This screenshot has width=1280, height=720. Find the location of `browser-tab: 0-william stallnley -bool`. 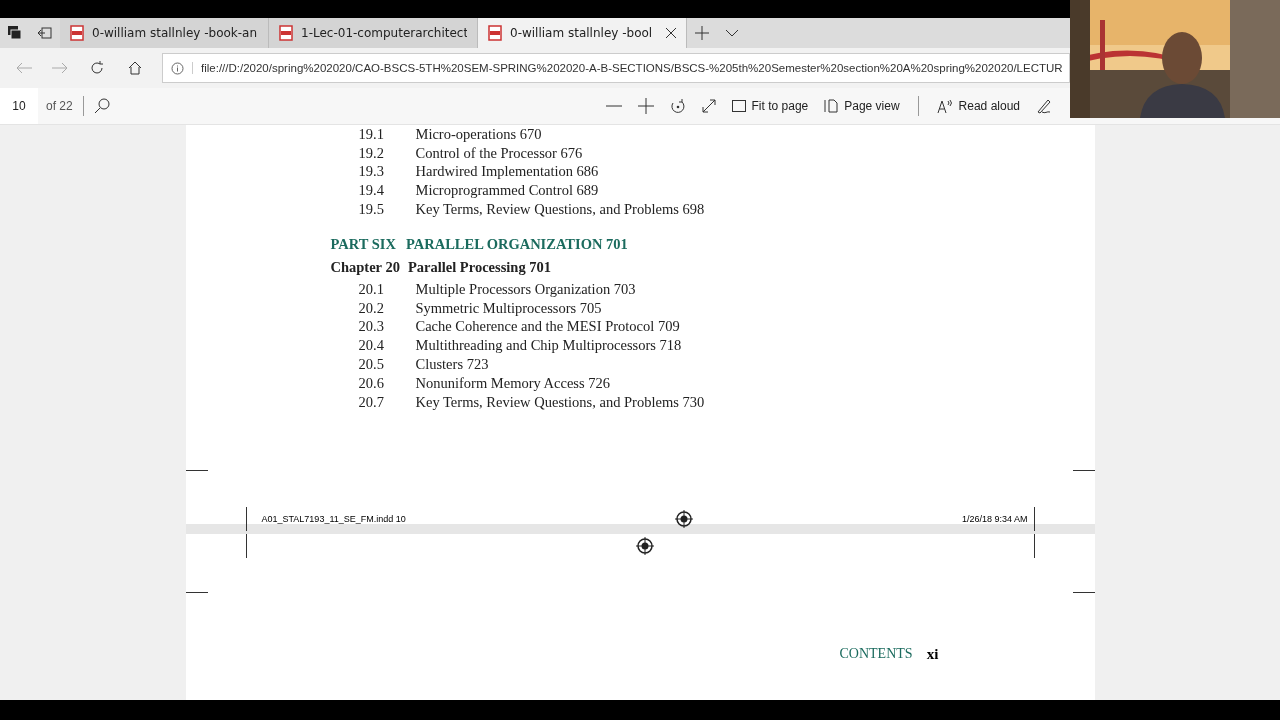

browser-tab: 0-william stallnley -bool is located at coordinates (582, 33).